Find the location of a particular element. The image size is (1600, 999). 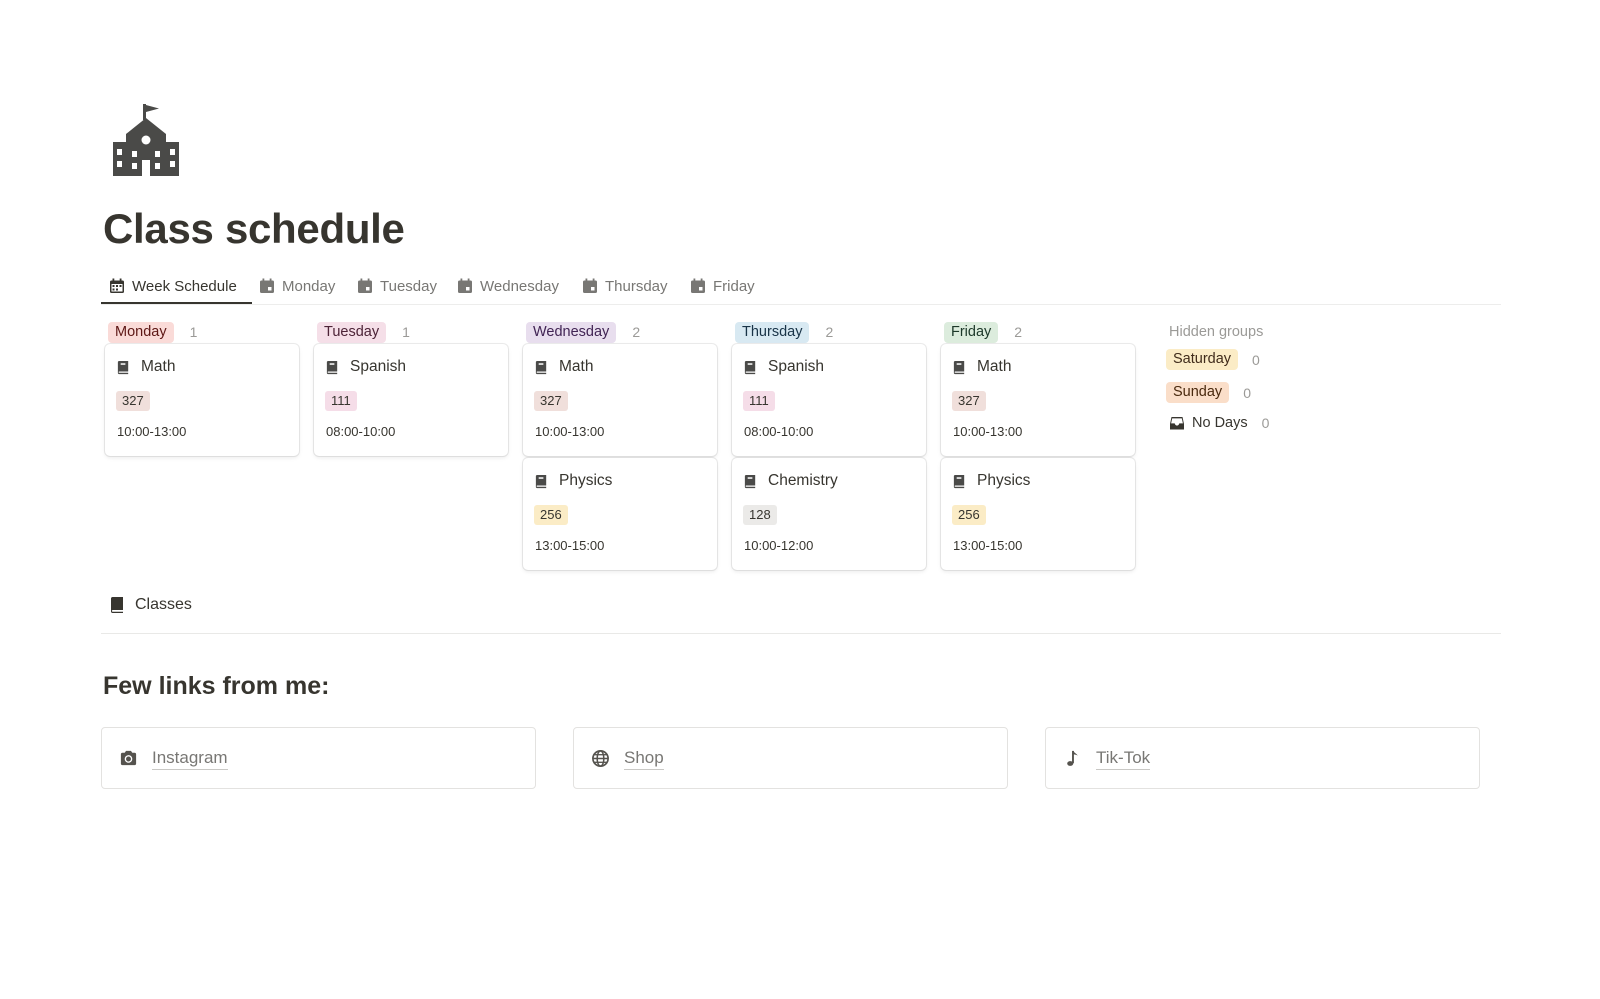

instagram-link: Instagram is located at coordinates (318, 758).